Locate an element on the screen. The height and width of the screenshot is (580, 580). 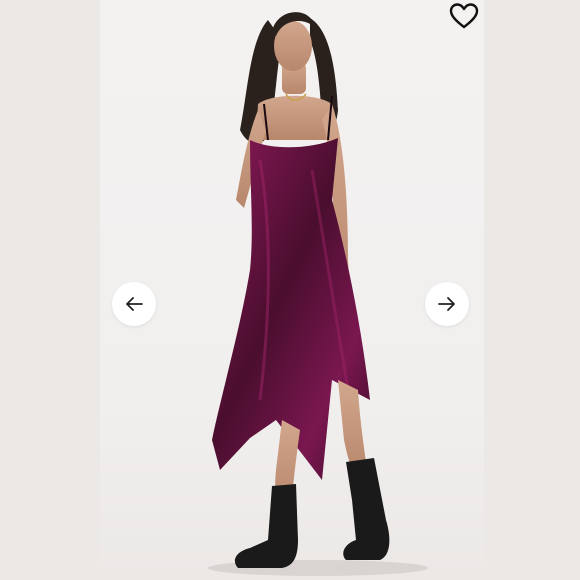
arrow-right-icon is located at coordinates (446, 304).